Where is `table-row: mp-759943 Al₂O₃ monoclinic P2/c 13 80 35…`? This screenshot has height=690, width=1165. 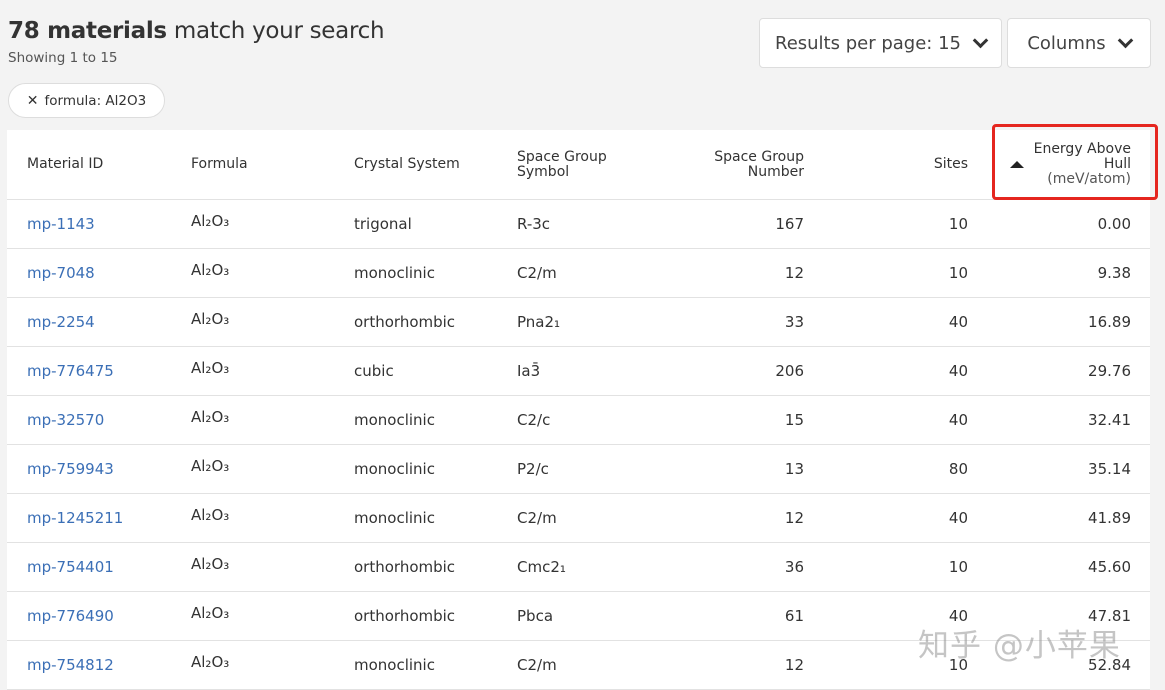 table-row: mp-759943 Al₂O₃ monoclinic P2/c 13 80 35… is located at coordinates (578, 469).